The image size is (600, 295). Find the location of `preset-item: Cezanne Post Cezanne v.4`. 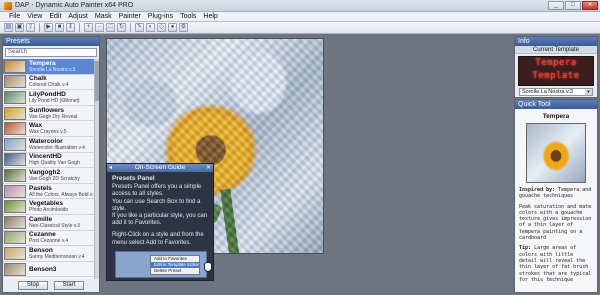

preset-item: Cezanne Post Cezanne v.4 is located at coordinates (51, 239).